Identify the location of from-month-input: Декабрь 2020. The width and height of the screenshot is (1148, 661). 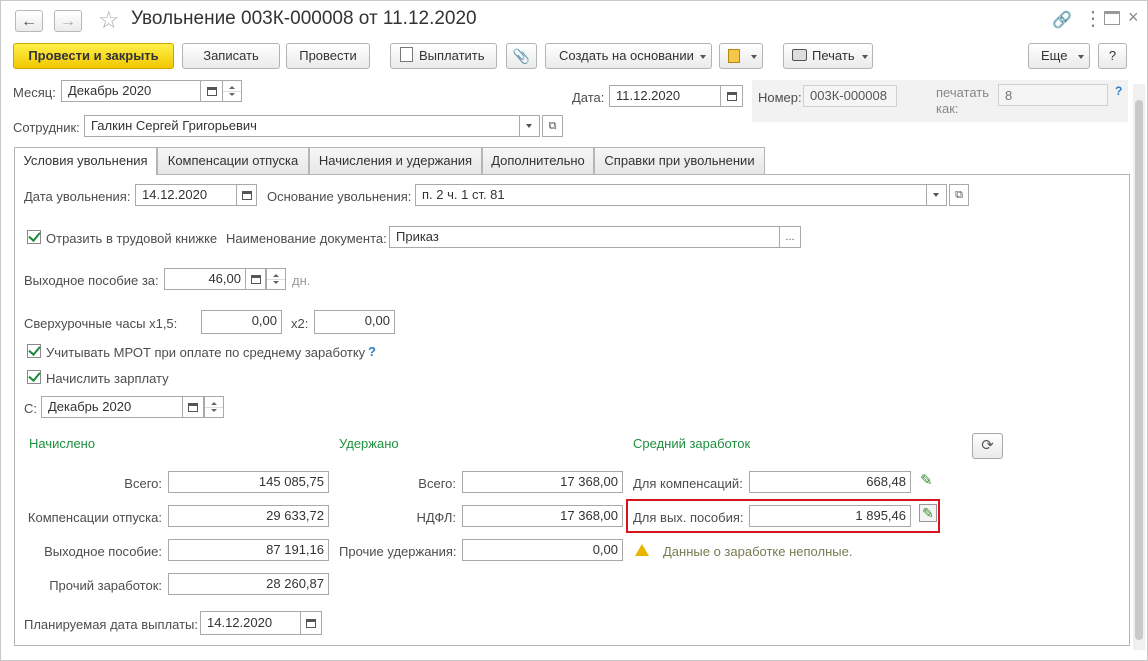
(112, 407).